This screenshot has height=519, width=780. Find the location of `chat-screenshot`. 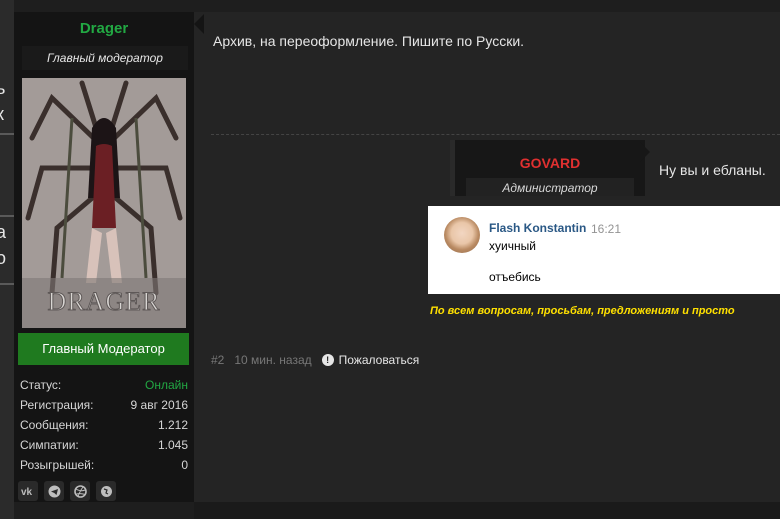

chat-screenshot is located at coordinates (604, 250).